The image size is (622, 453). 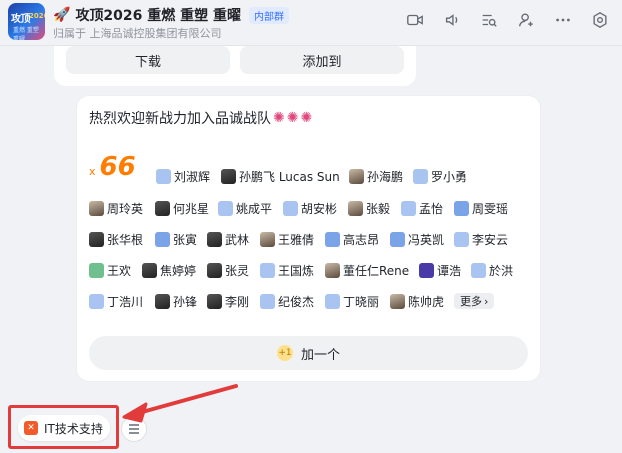 I want to click on member-name: 陈帅虎, so click(x=426, y=301).